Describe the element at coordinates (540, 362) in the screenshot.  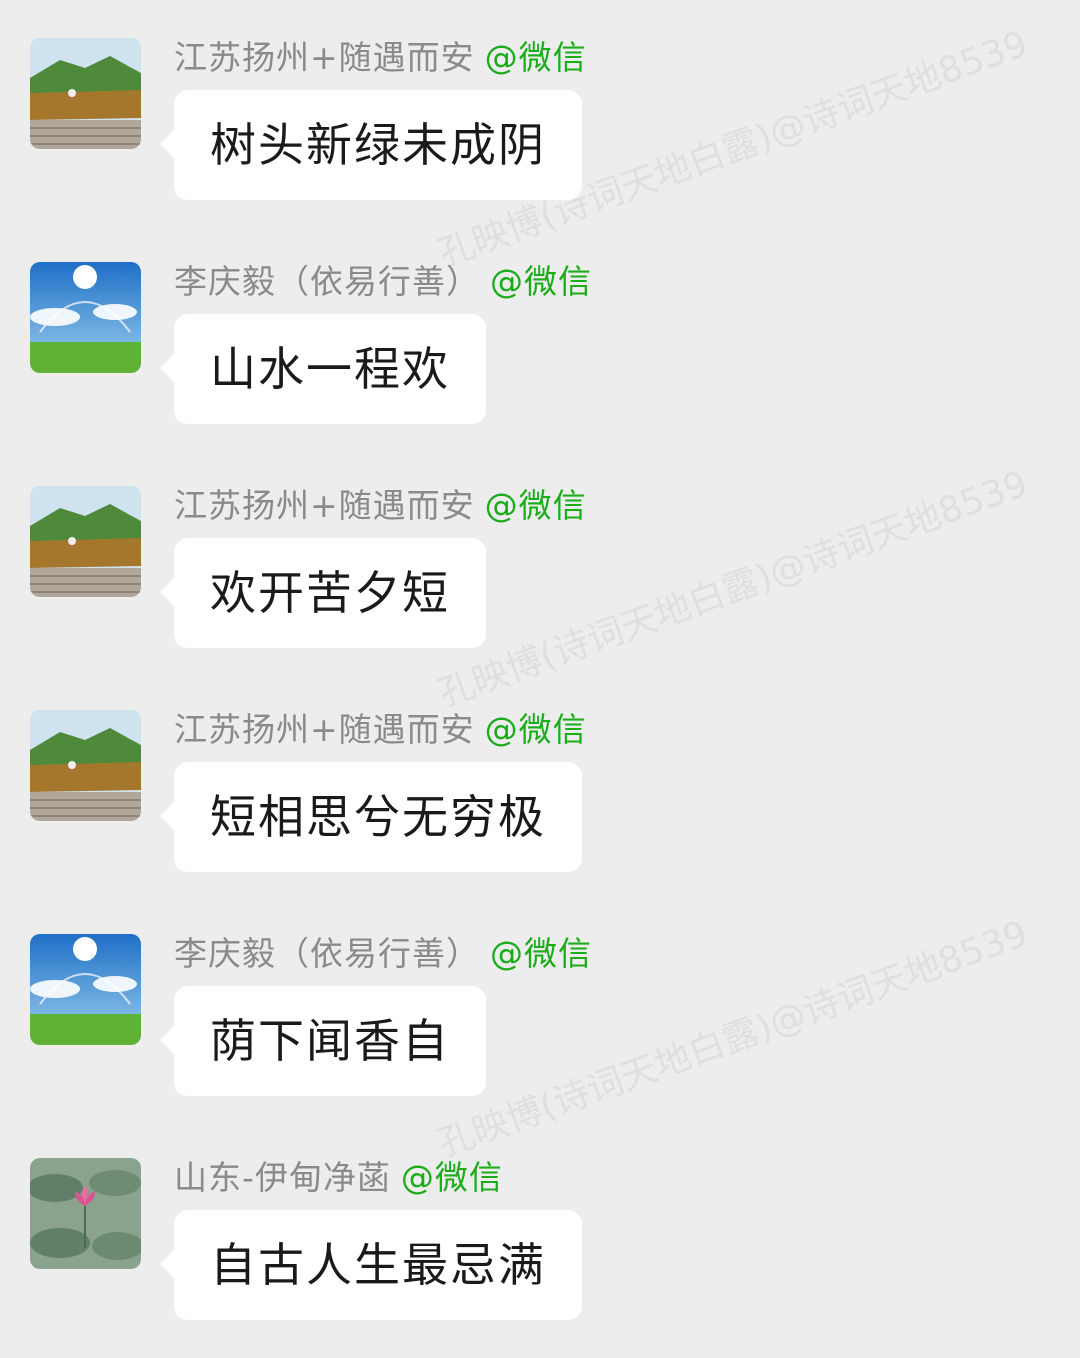
I see `chat-message: 李庆毅（依易行善） @微信 山水一程欢` at that location.